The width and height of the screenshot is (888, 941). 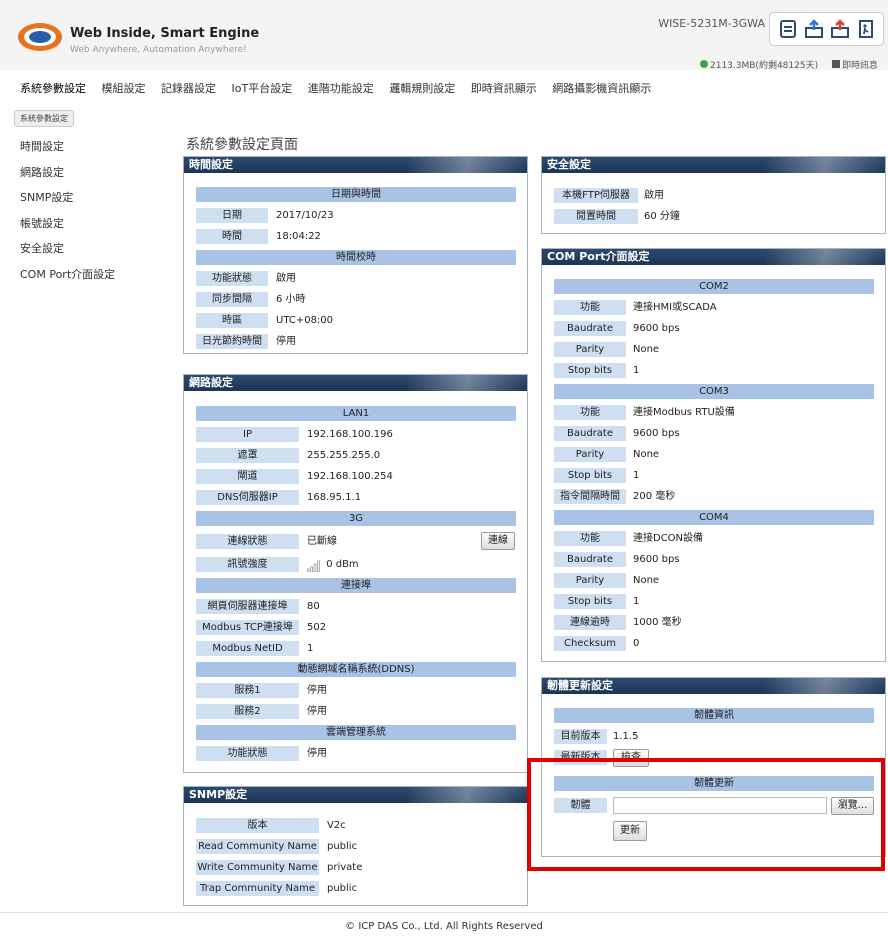 What do you see at coordinates (218, 794) in the screenshot?
I see `panel-title: SNMP設定` at bounding box center [218, 794].